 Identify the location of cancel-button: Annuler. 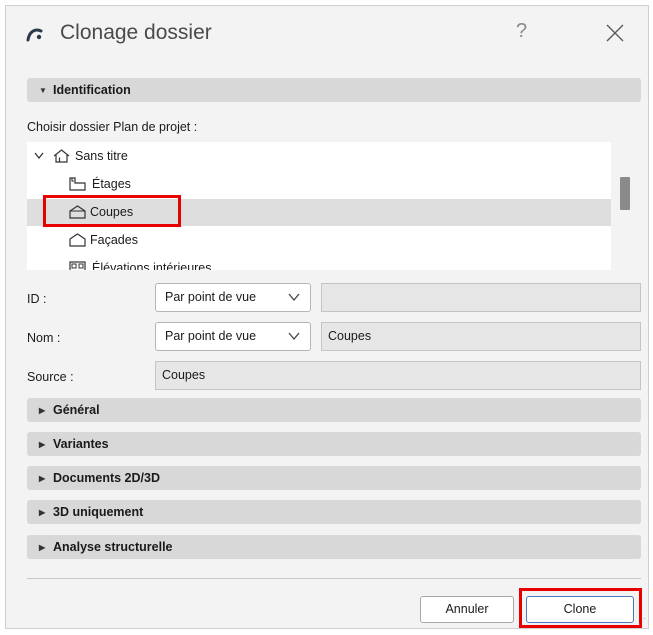
(467, 609).